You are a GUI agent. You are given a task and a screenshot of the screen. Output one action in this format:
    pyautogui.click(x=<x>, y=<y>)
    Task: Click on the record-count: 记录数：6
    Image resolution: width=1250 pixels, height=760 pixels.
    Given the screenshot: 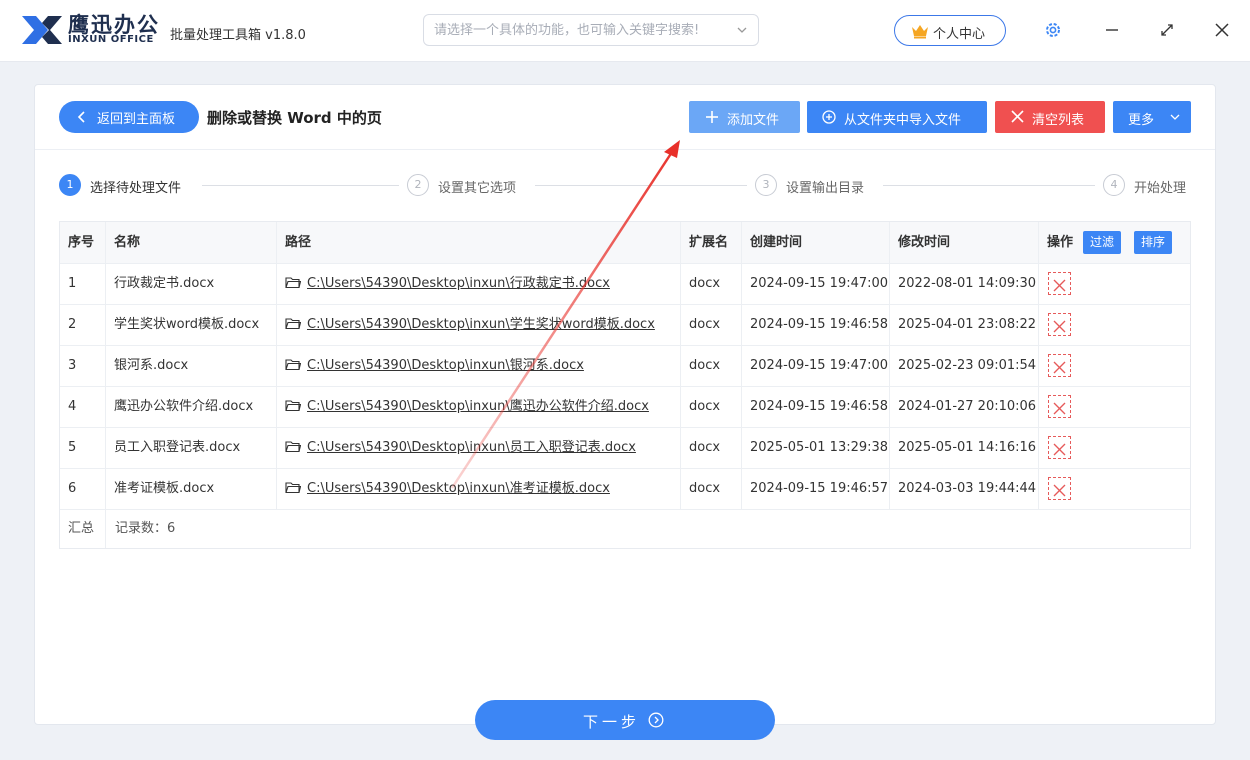 What is the action you would take?
    pyautogui.click(x=145, y=528)
    